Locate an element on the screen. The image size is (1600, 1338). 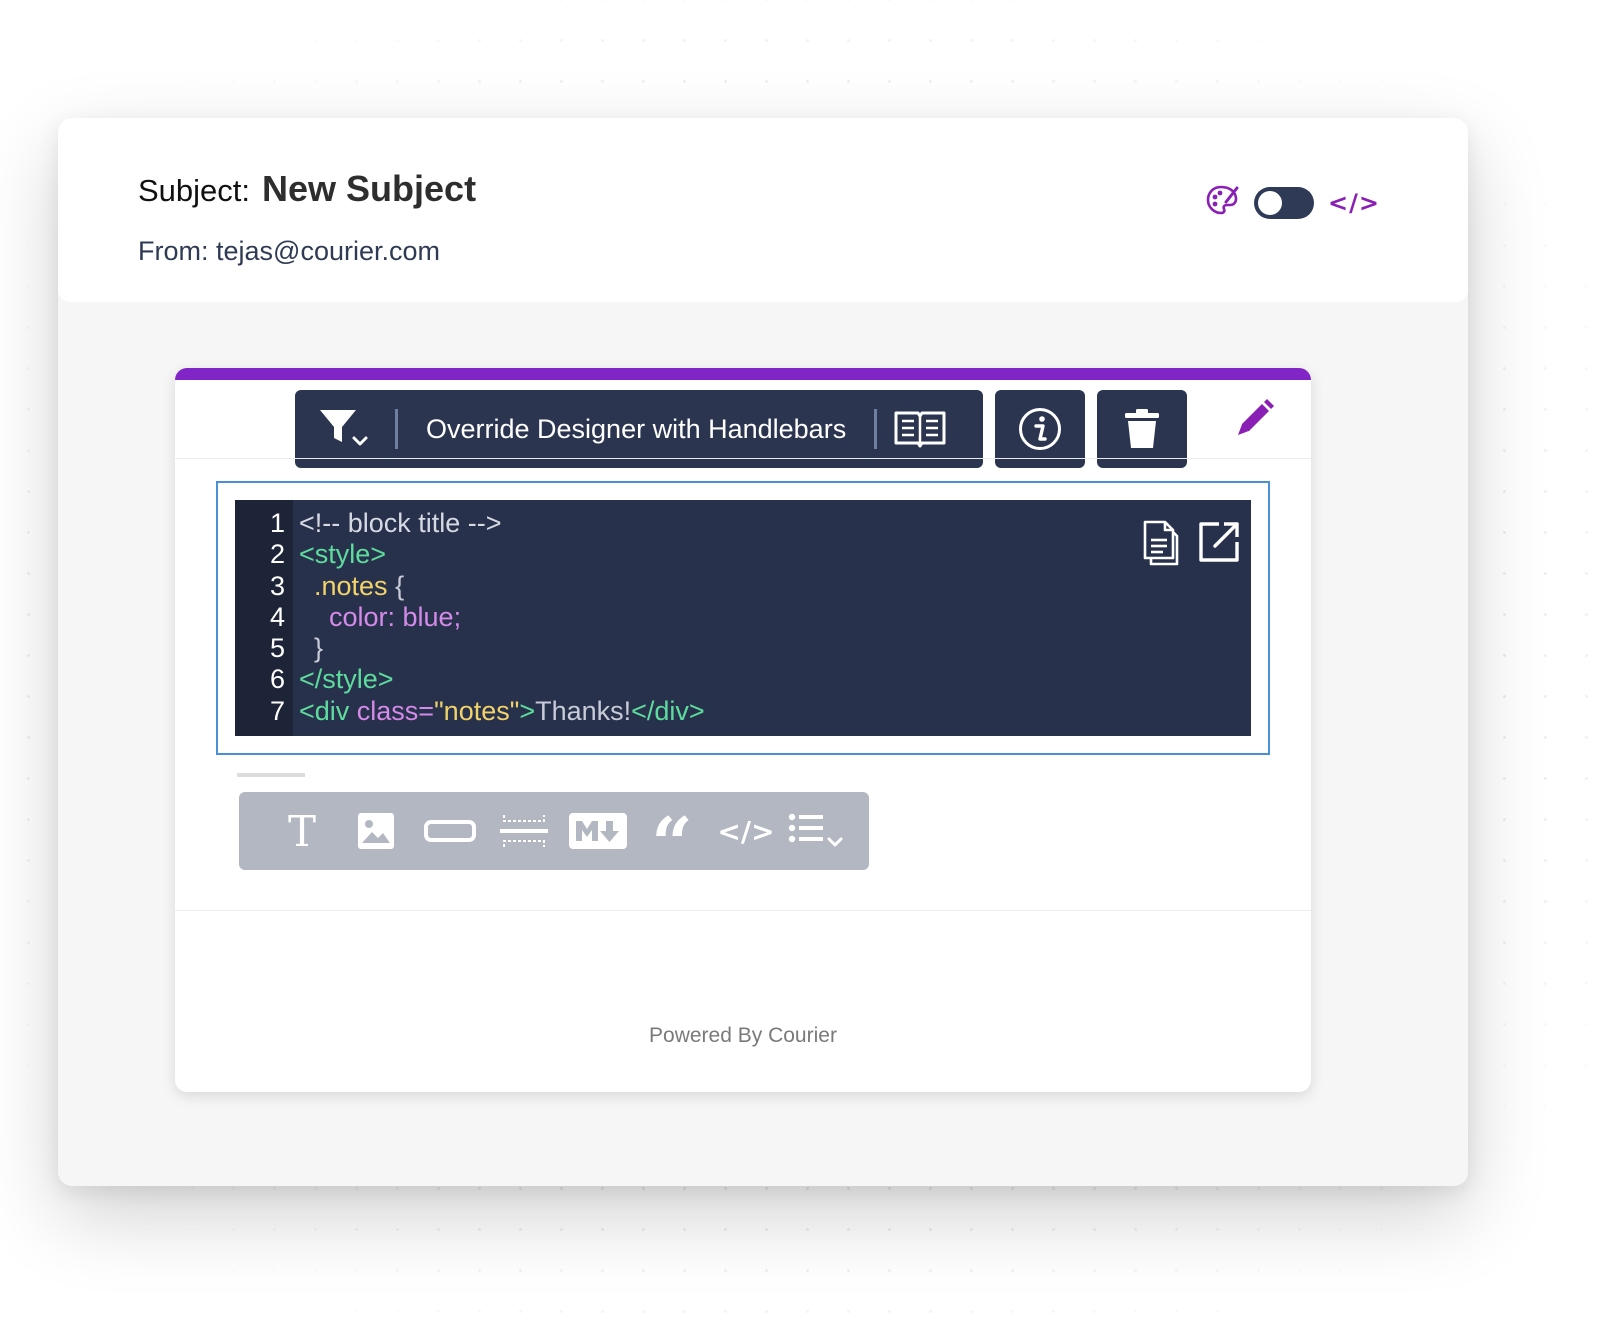
image-icon is located at coordinates (376, 831).